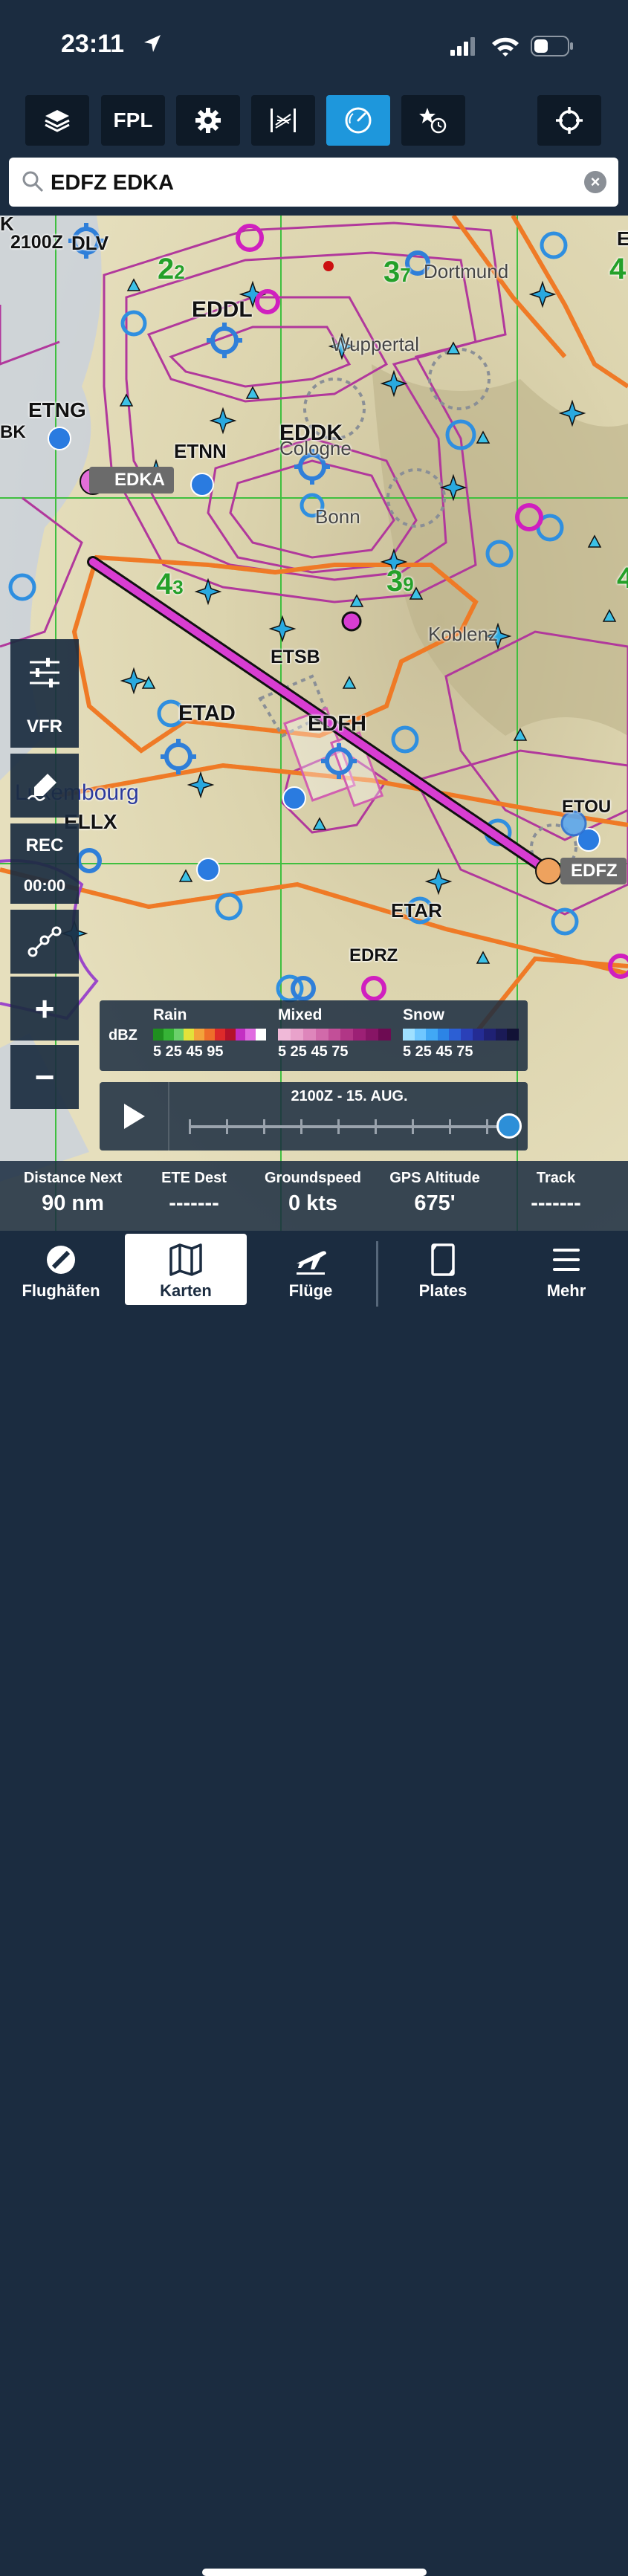 The width and height of the screenshot is (628, 2576). What do you see at coordinates (569, 120) in the screenshot?
I see `center-location-button` at bounding box center [569, 120].